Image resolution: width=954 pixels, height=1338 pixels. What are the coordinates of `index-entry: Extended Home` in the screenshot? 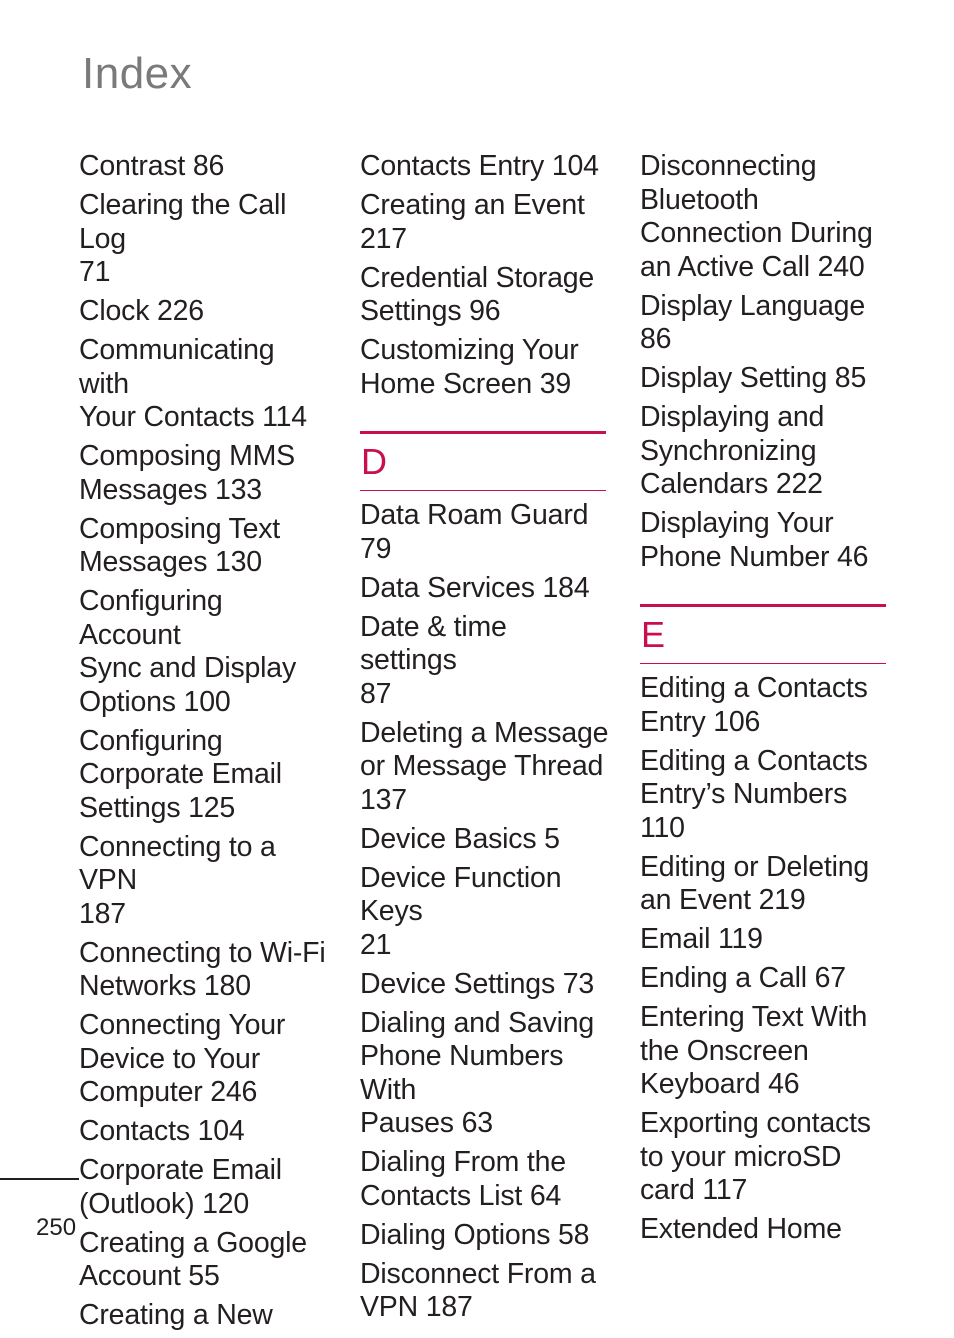 It's located at (741, 1229).